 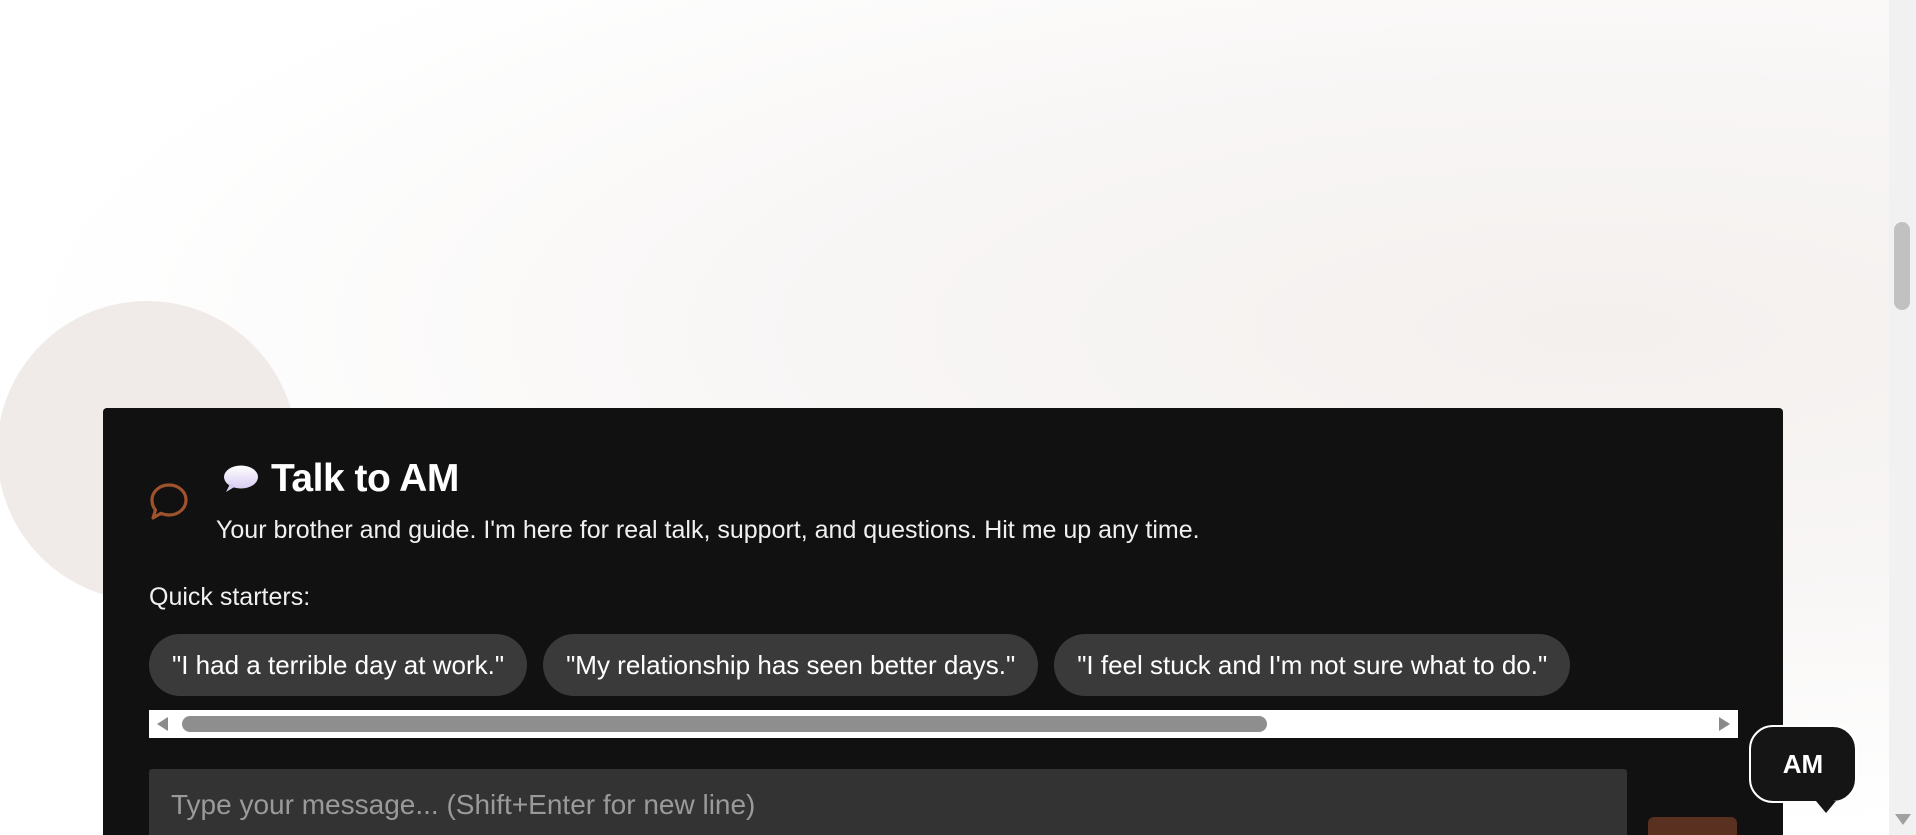 I want to click on scroll-right-arrow-icon, so click(x=1724, y=724).